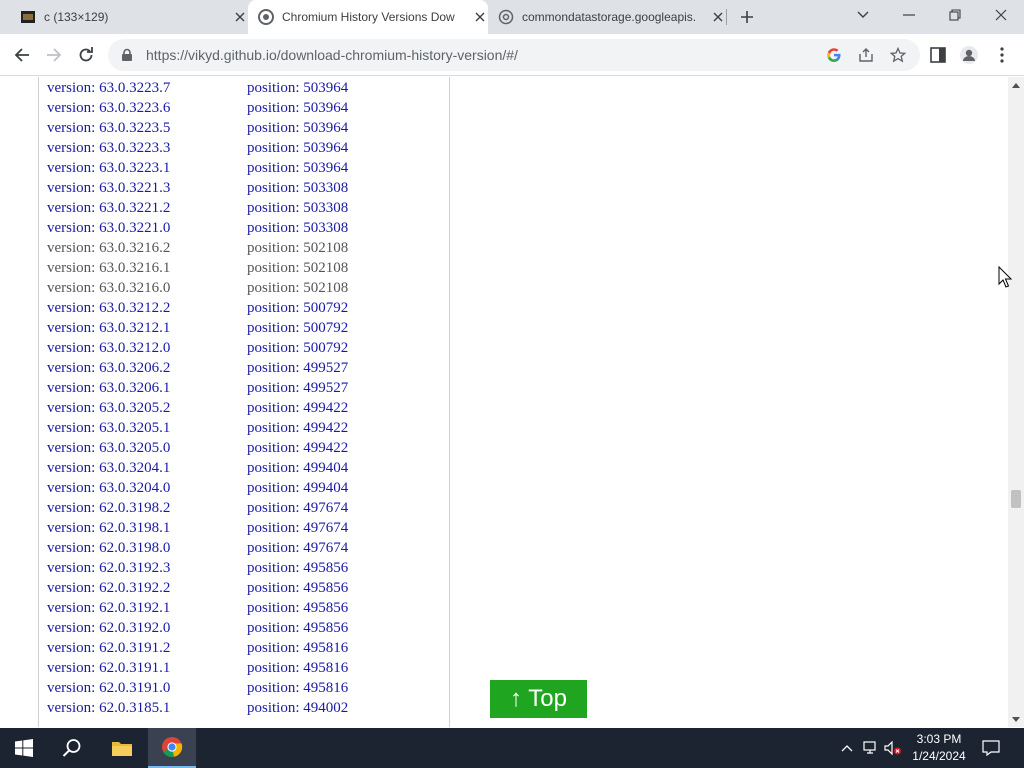 The width and height of the screenshot is (1024, 768). I want to click on version-row: version: 63.0.3216.1 position: 502108, so click(197, 270).